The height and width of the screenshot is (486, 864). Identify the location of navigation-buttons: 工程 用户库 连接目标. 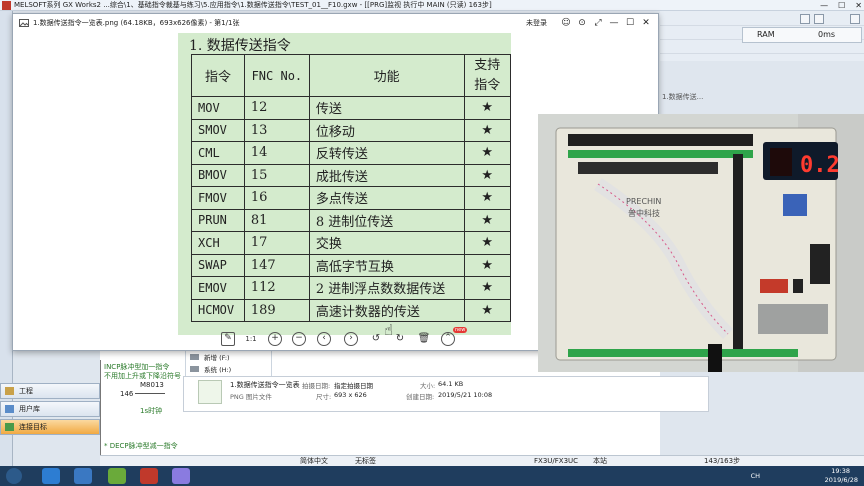
(50, 409).